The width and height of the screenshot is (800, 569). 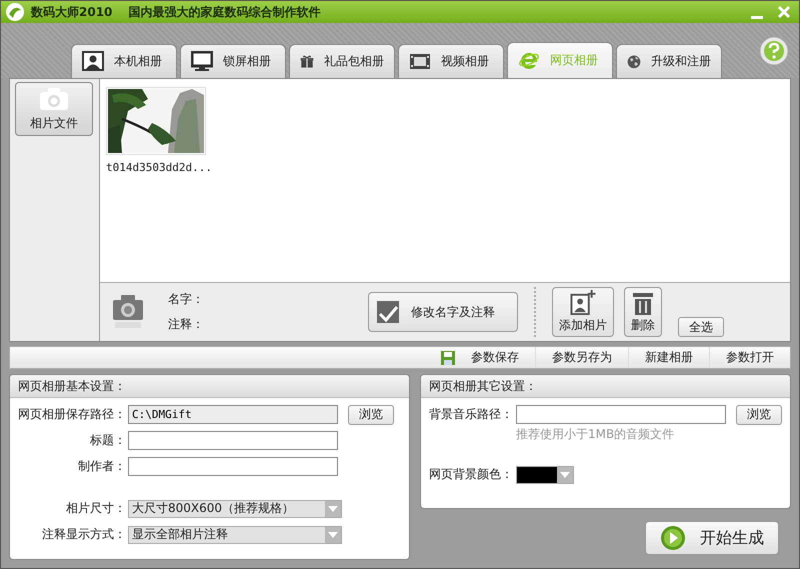 I want to click on add-photo-icon, so click(x=583, y=302).